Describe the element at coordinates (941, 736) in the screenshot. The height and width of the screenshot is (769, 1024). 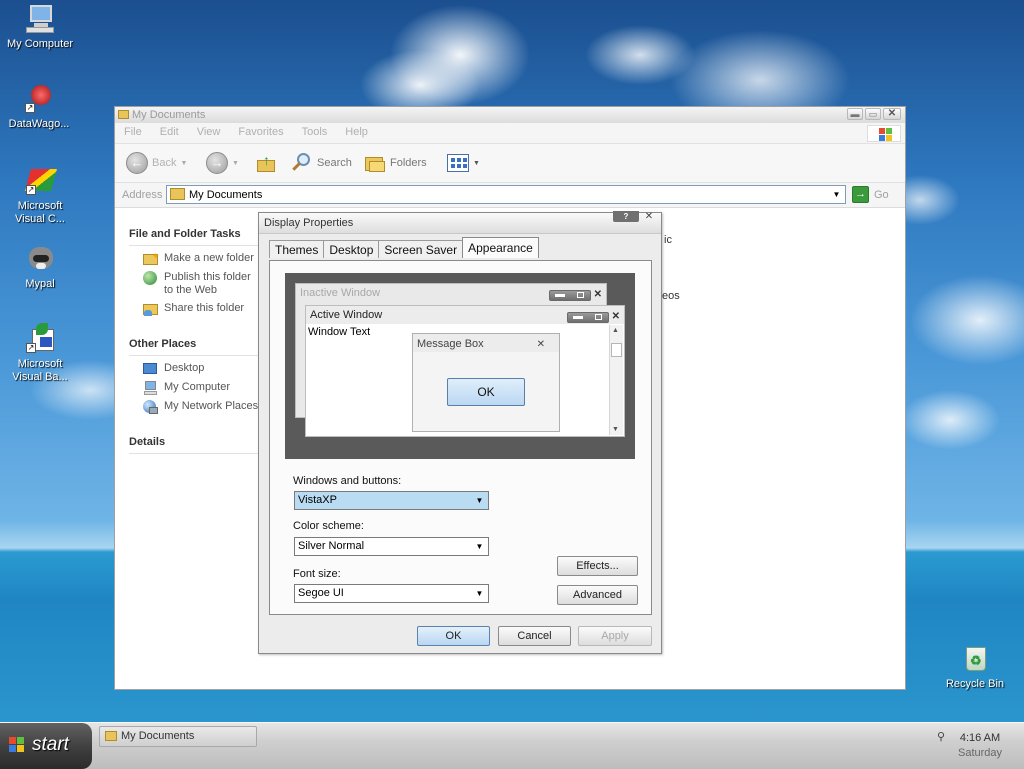
I see `network-tray-icon: ⚲` at that location.